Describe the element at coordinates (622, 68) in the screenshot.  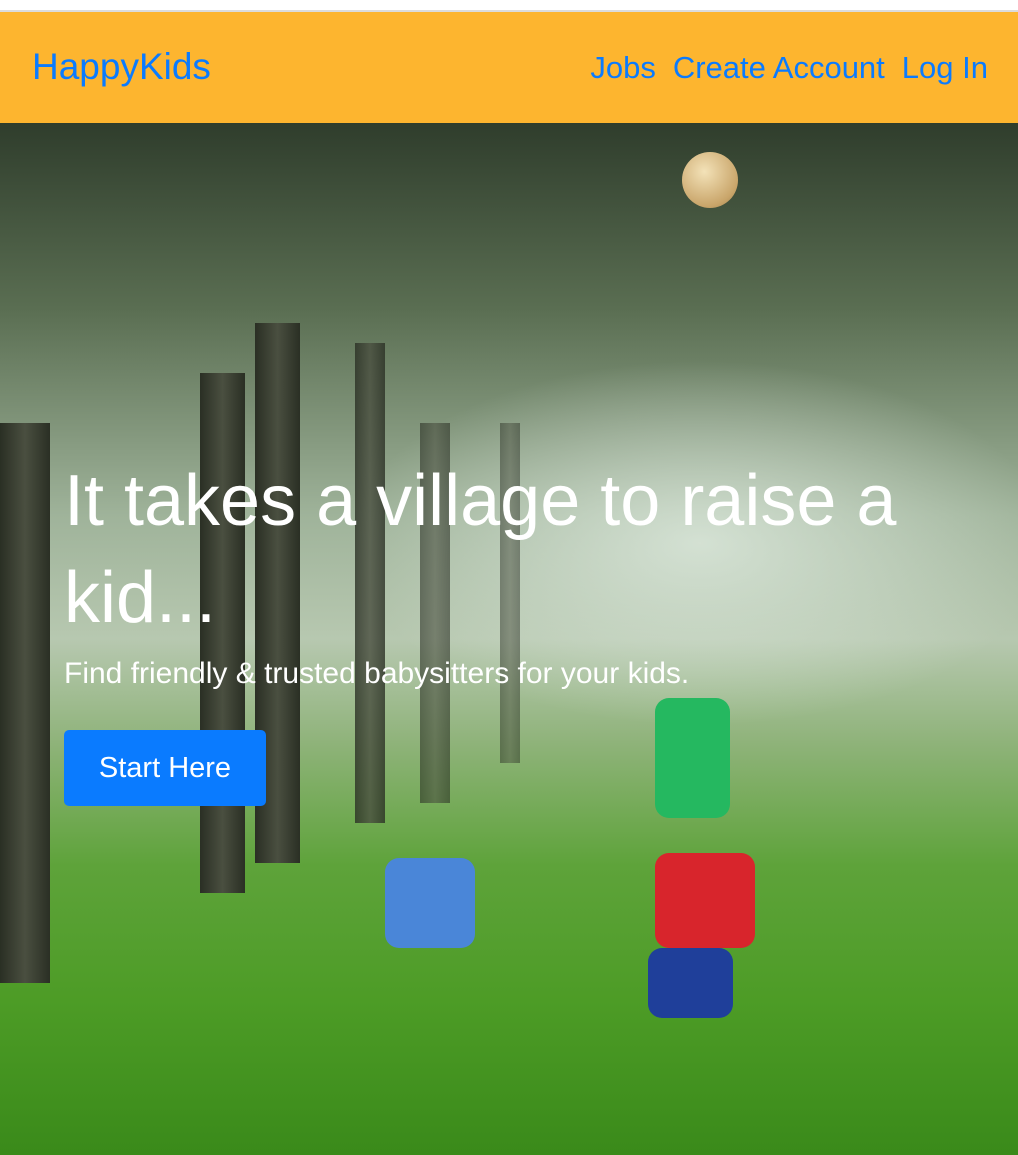
I see `nav-link-jobs: Jobs` at that location.